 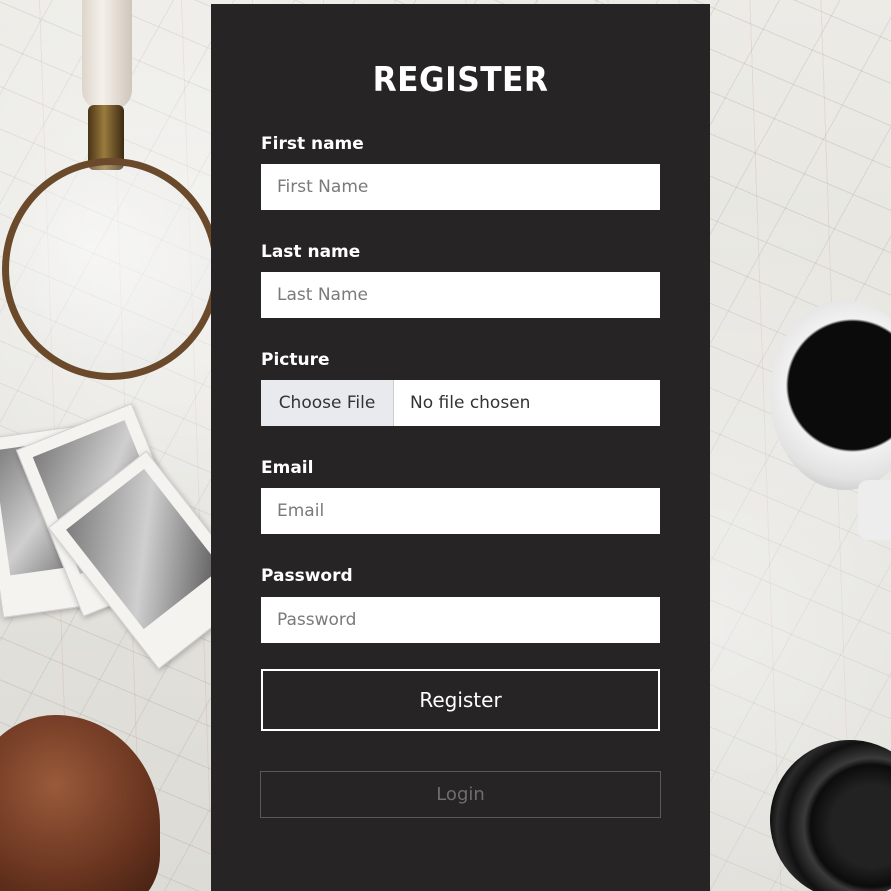 I want to click on email-label: Email, so click(x=287, y=468).